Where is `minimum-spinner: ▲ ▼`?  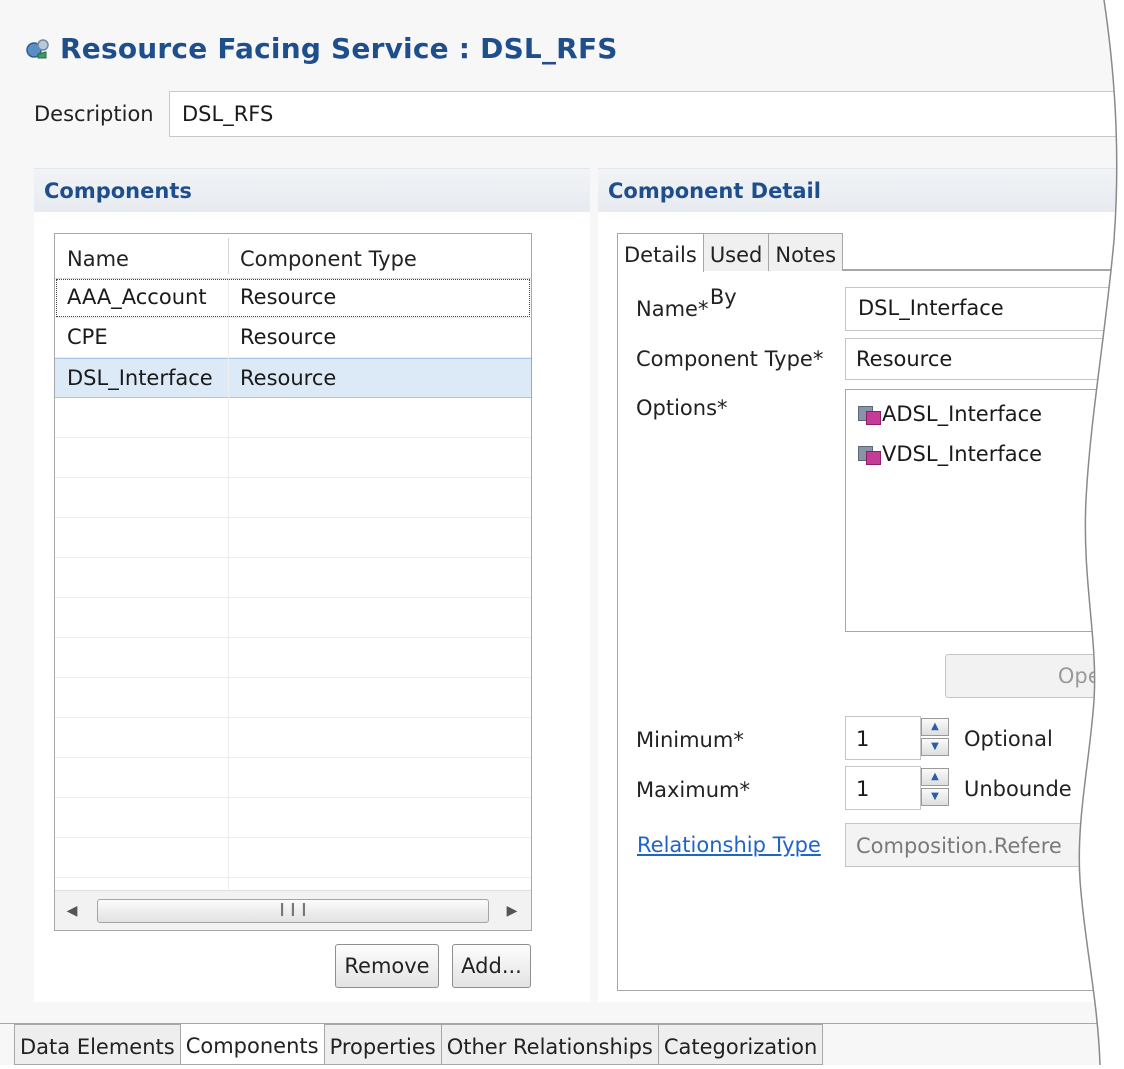
minimum-spinner: ▲ ▼ is located at coordinates (935, 737).